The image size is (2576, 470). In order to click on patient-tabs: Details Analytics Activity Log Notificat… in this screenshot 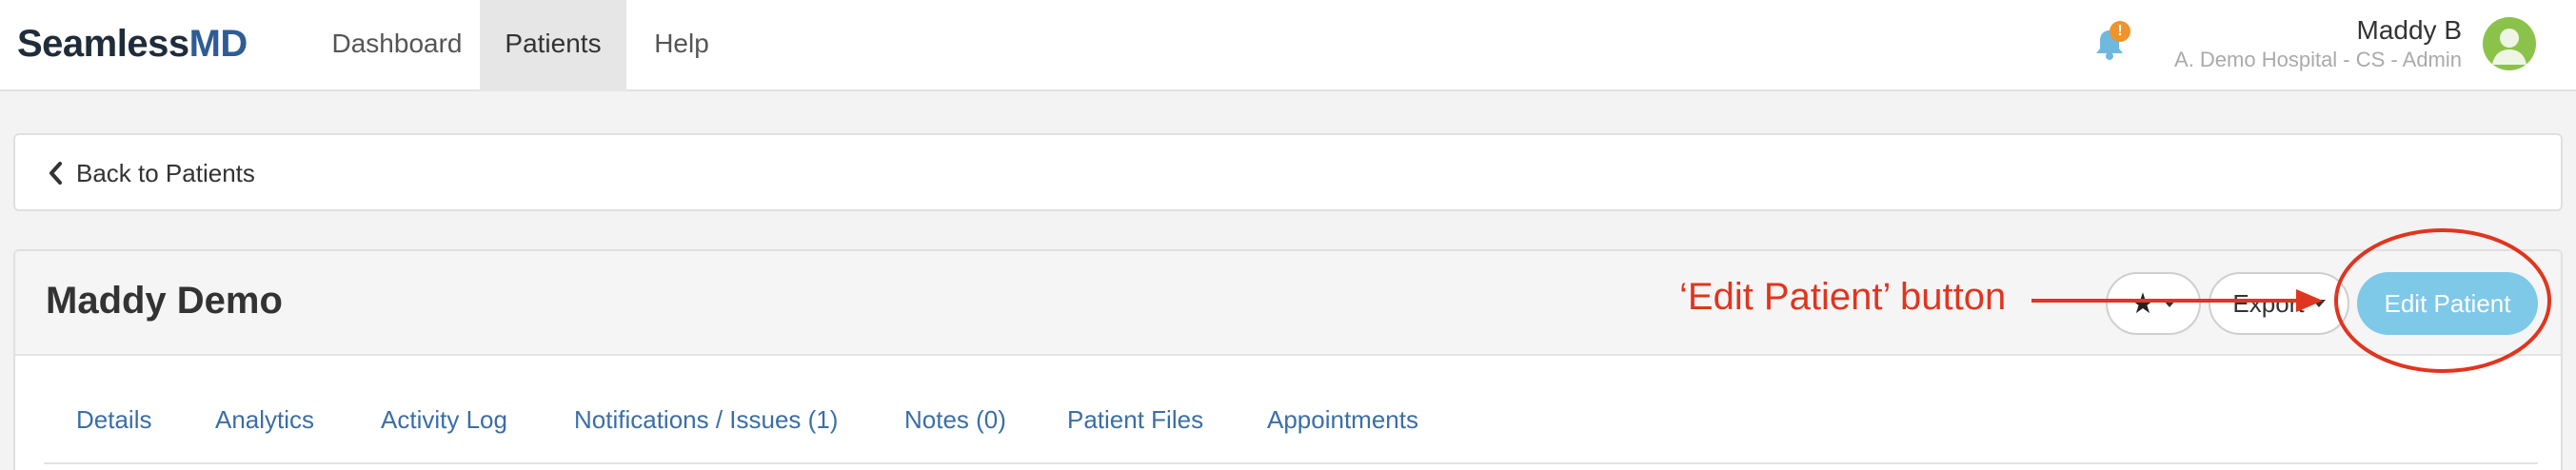, I will do `click(1288, 429)`.